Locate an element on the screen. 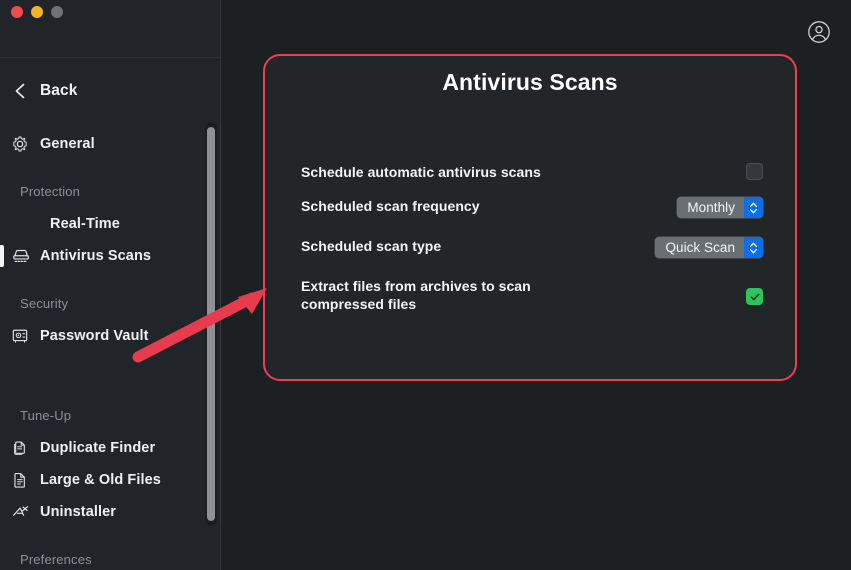  window-controls is located at coordinates (37, 12).